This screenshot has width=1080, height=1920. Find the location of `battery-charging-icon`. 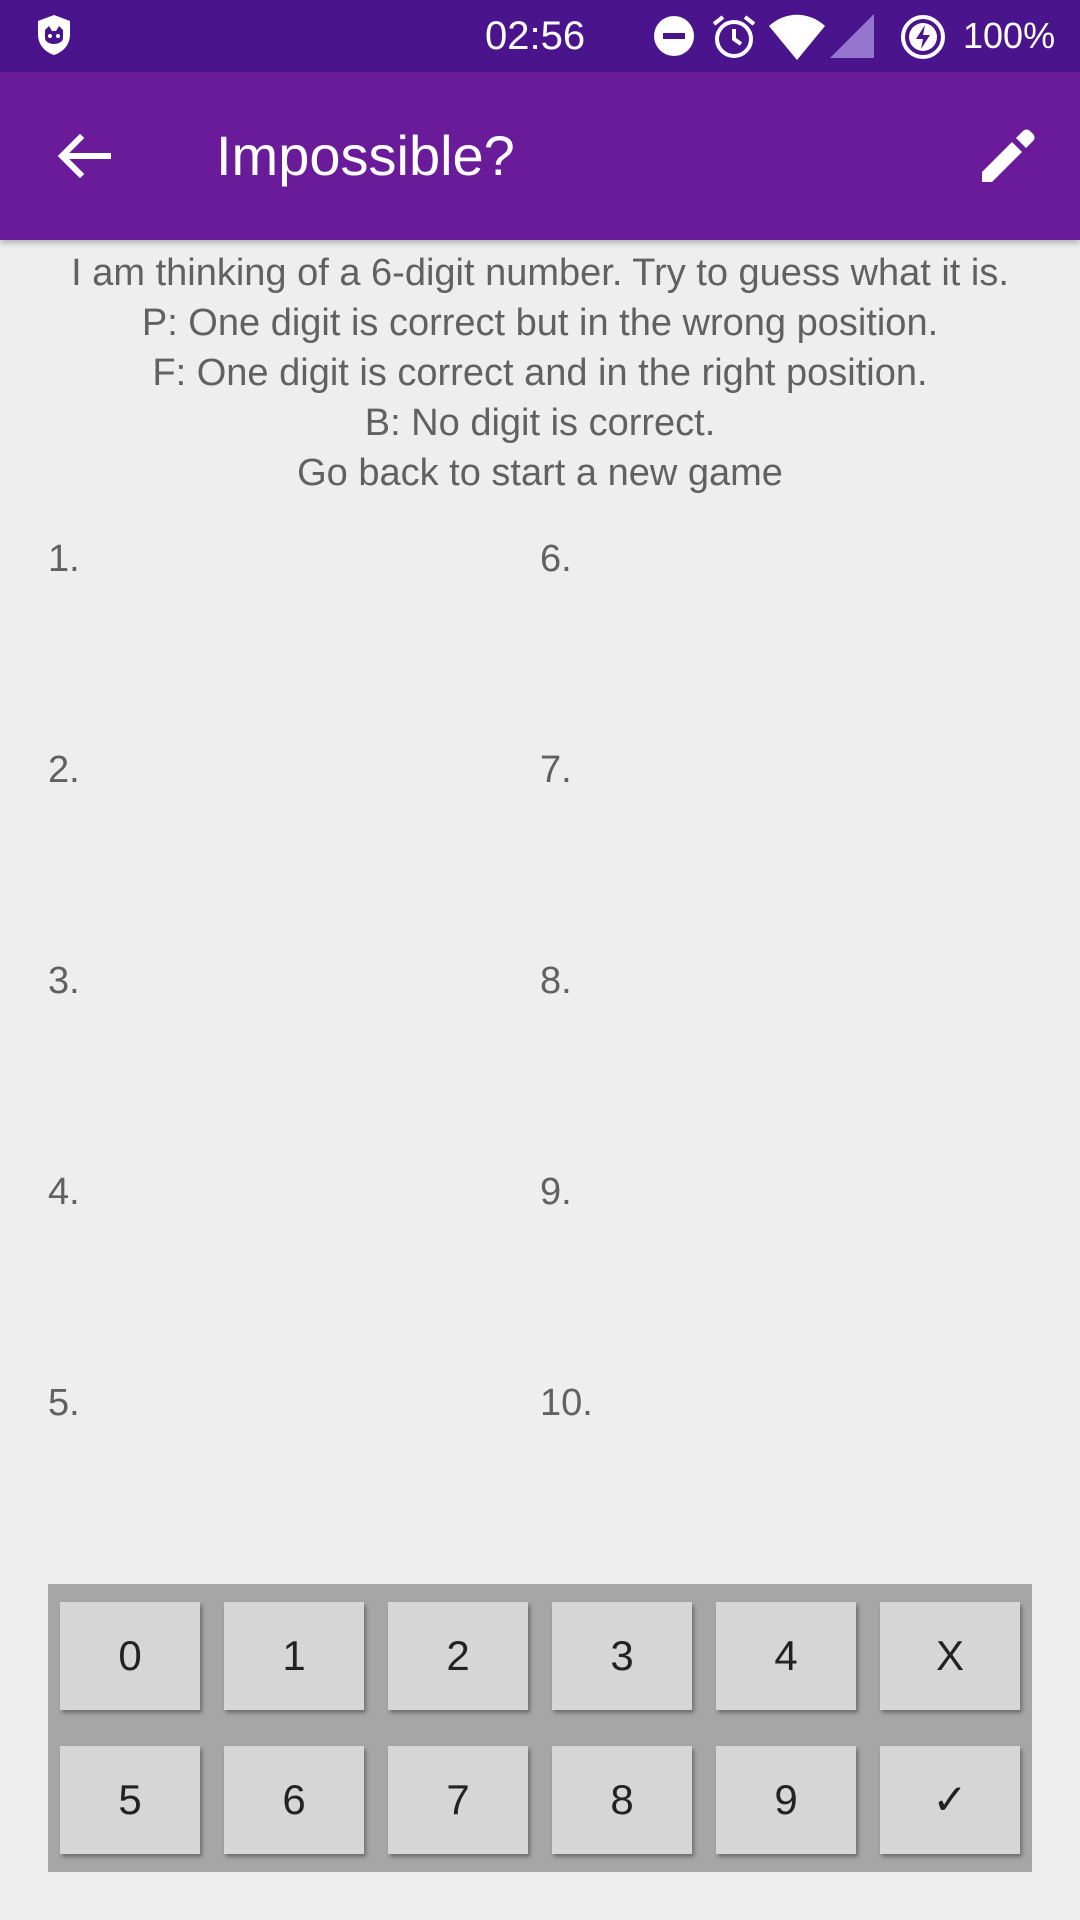

battery-charging-icon is located at coordinates (923, 37).